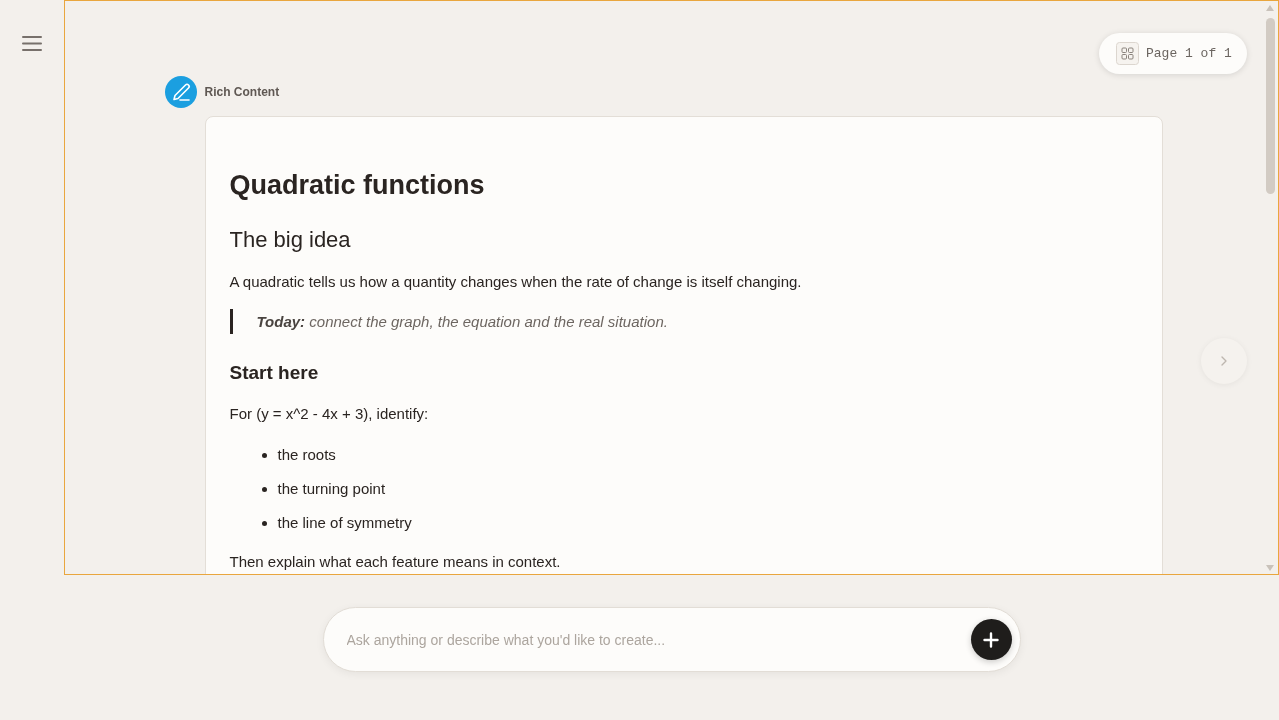 This screenshot has height=720, width=1279. Describe the element at coordinates (306, 455) in the screenshot. I see `list-item-text: the roots` at that location.